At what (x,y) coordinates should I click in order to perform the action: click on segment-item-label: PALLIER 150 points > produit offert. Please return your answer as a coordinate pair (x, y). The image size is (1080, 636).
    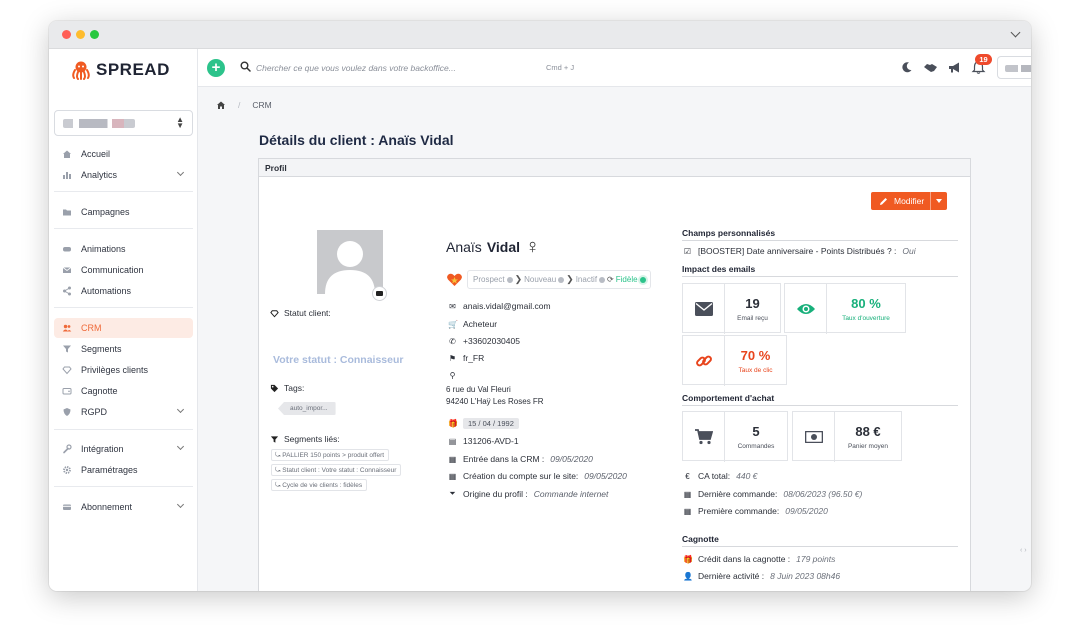
    Looking at the image, I should click on (333, 455).